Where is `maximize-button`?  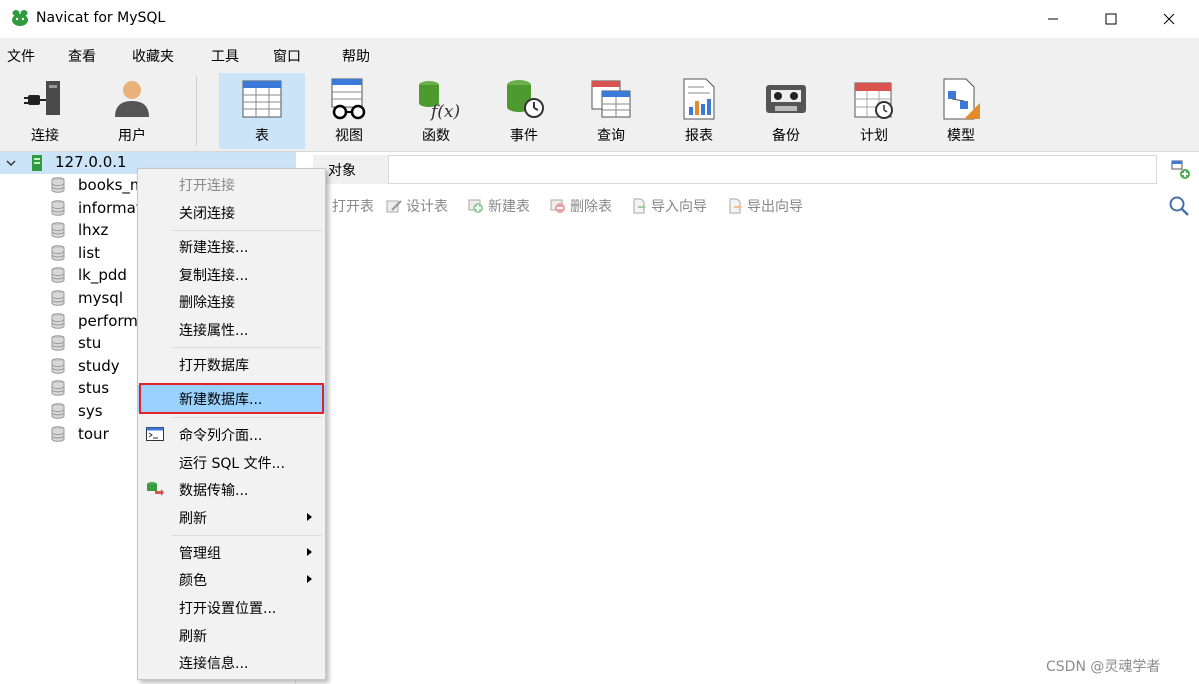 maximize-button is located at coordinates (1111, 19).